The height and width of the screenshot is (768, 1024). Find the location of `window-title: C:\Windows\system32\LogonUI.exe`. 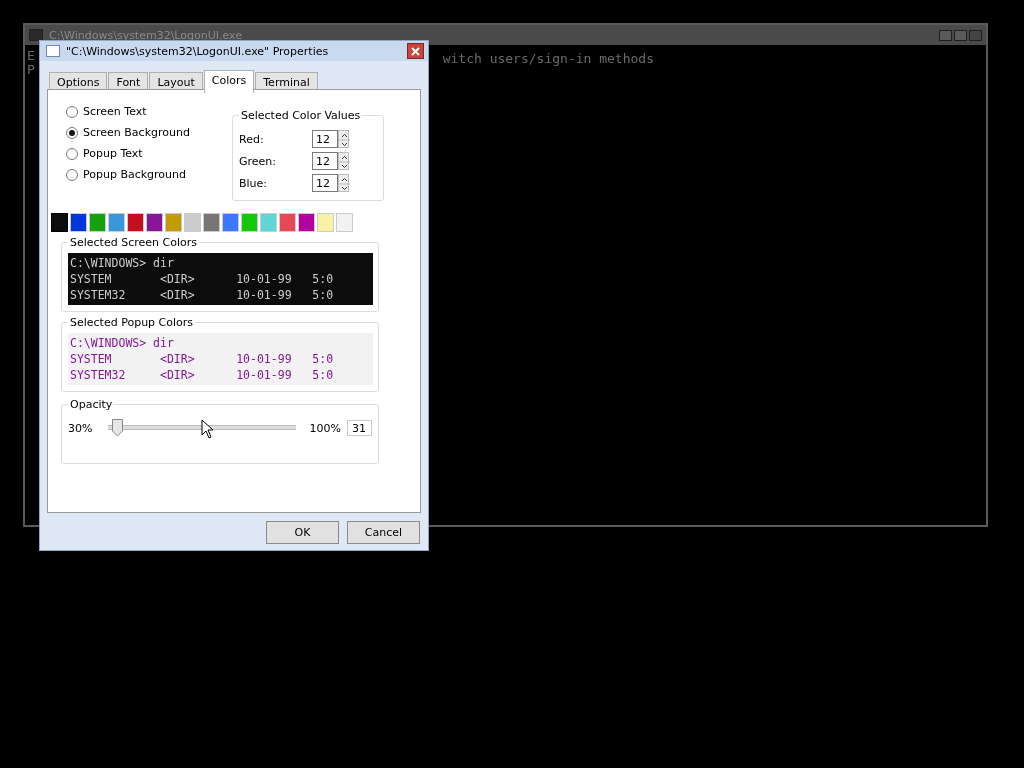

window-title: C:\Windows\system32\LogonUI.exe is located at coordinates (146, 35).